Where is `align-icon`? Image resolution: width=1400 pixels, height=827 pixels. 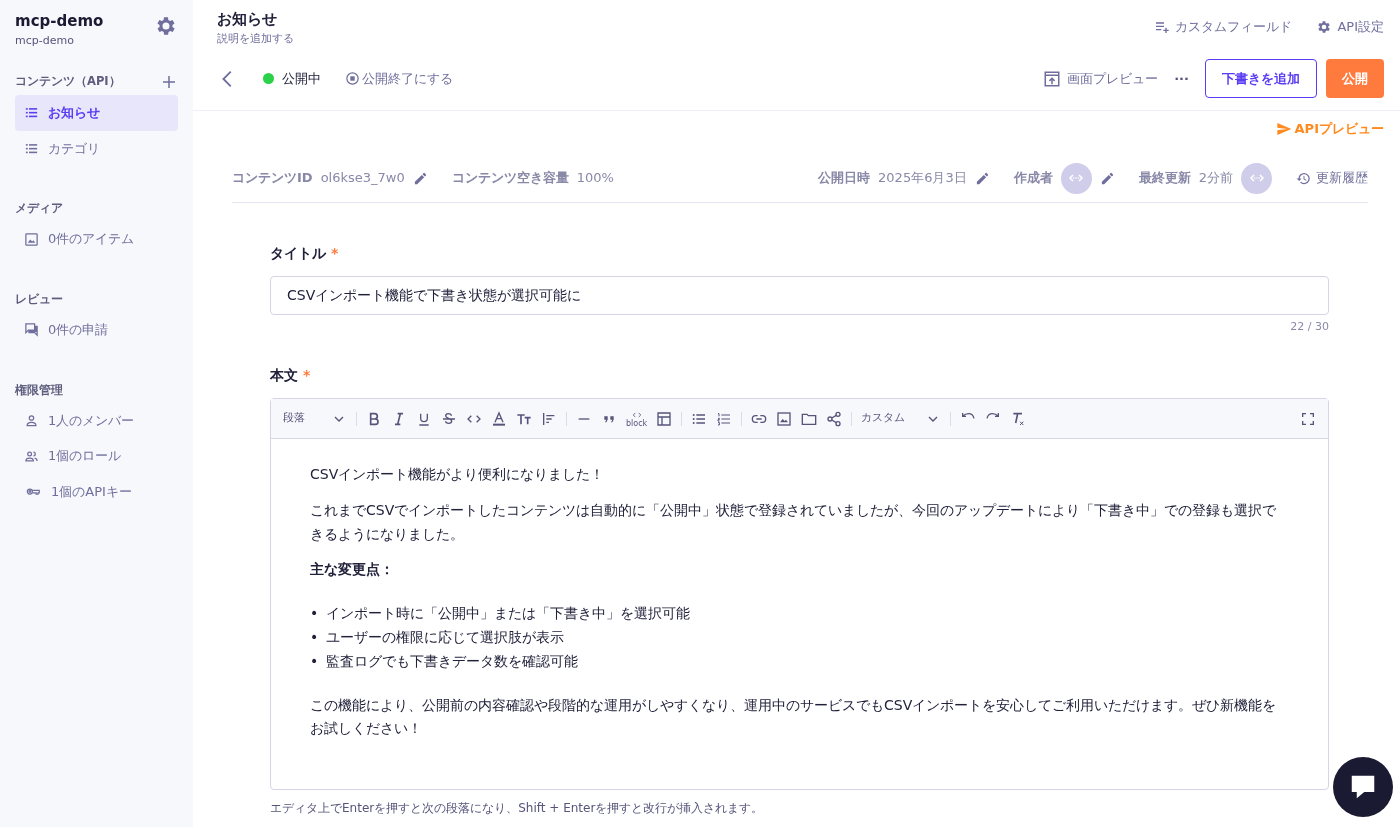
align-icon is located at coordinates (549, 418).